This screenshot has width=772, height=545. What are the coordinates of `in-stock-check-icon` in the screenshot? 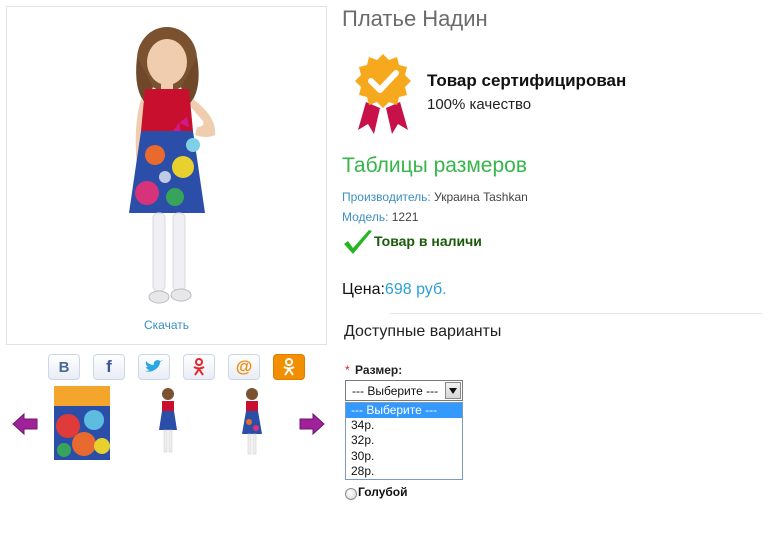 It's located at (358, 242).